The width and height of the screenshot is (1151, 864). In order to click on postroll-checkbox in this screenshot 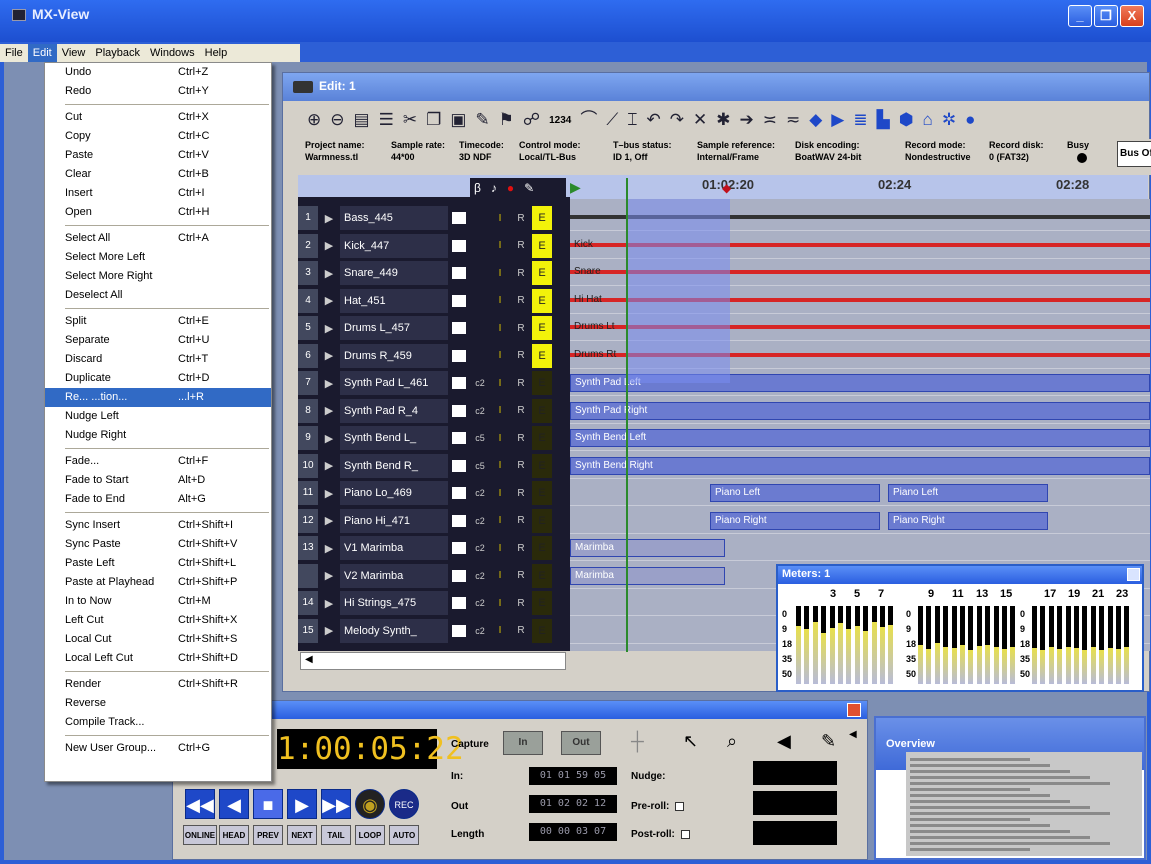, I will do `click(685, 834)`.